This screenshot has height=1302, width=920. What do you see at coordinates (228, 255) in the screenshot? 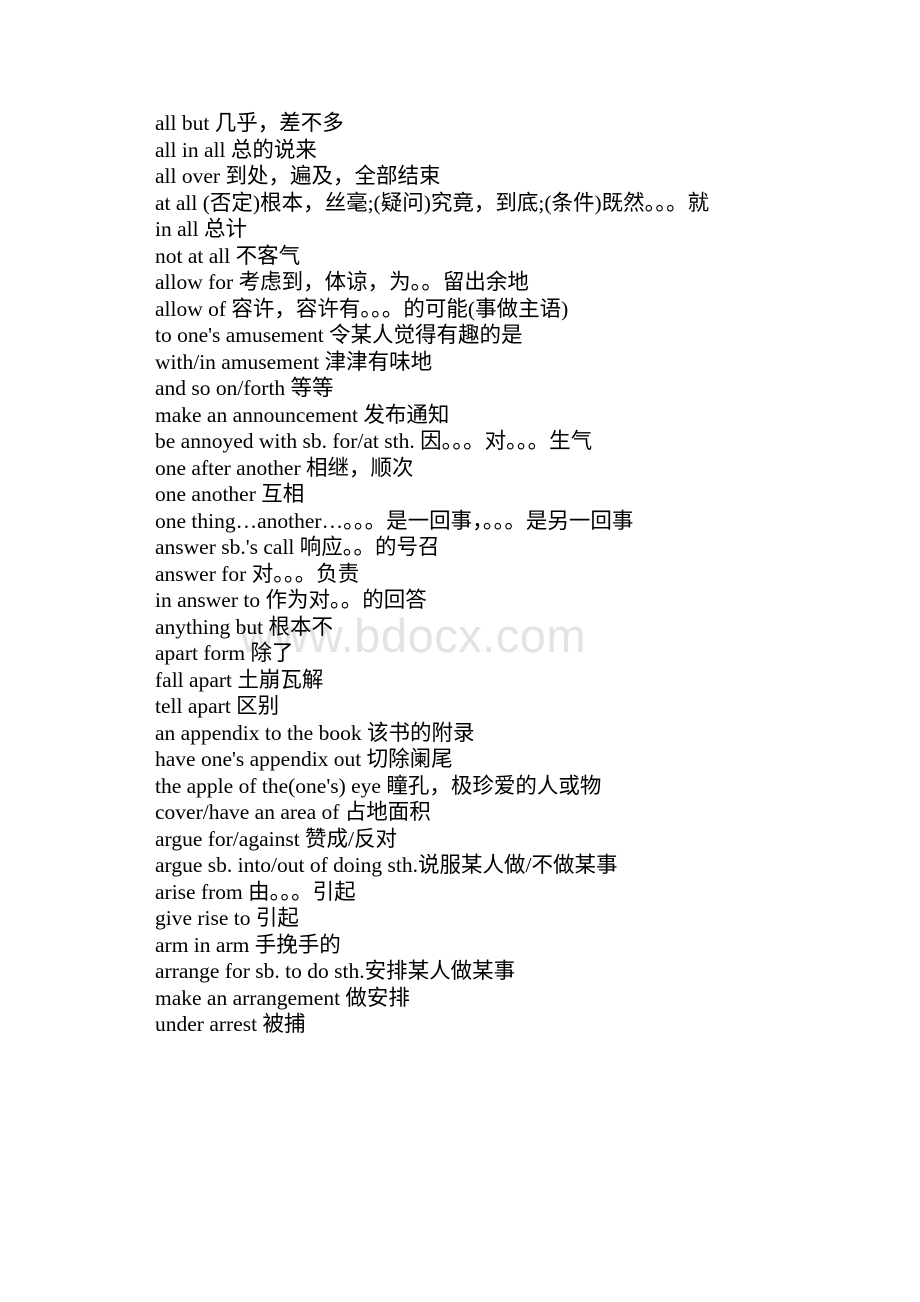
I see `list-item: not at all 不客气` at bounding box center [228, 255].